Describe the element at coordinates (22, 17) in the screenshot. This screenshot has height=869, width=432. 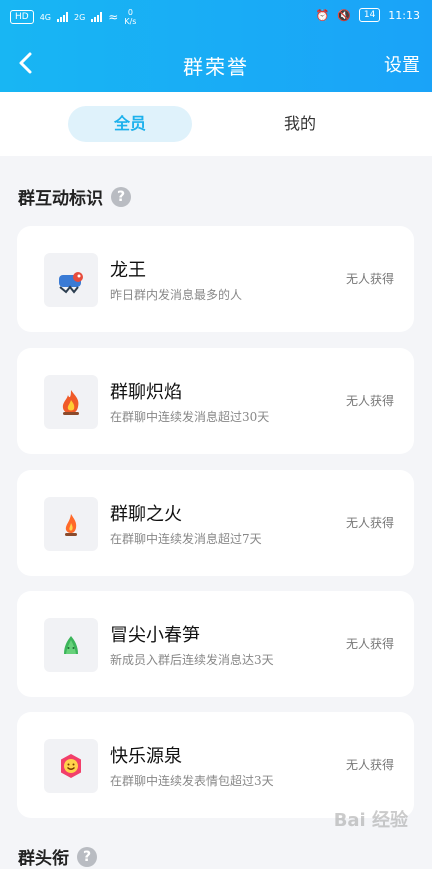
I see `sim-hd-badge: HD` at that location.